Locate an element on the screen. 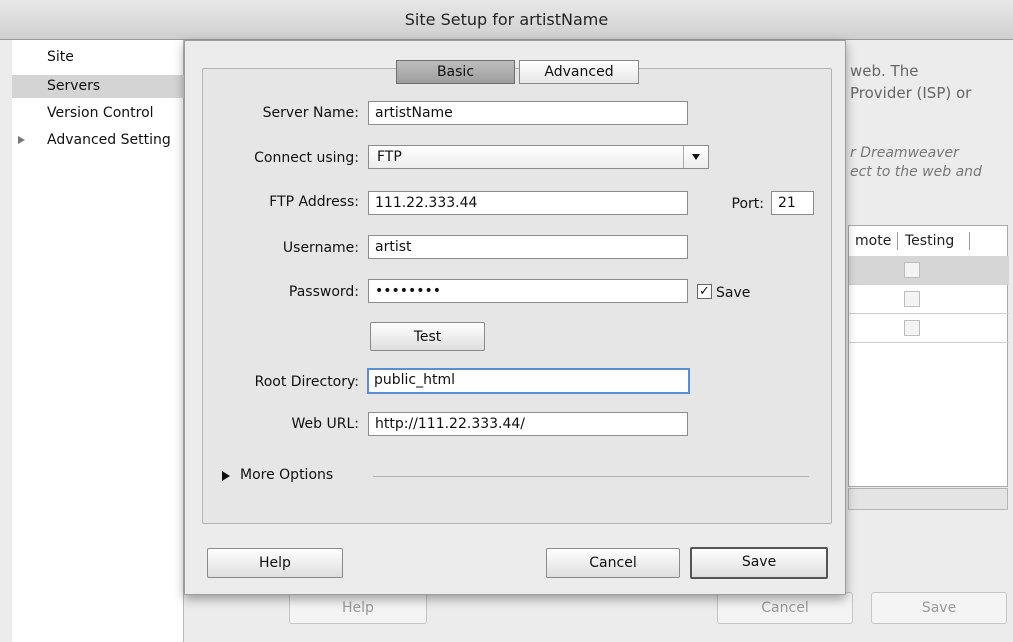  bg-description-line1: web. The is located at coordinates (884, 71).